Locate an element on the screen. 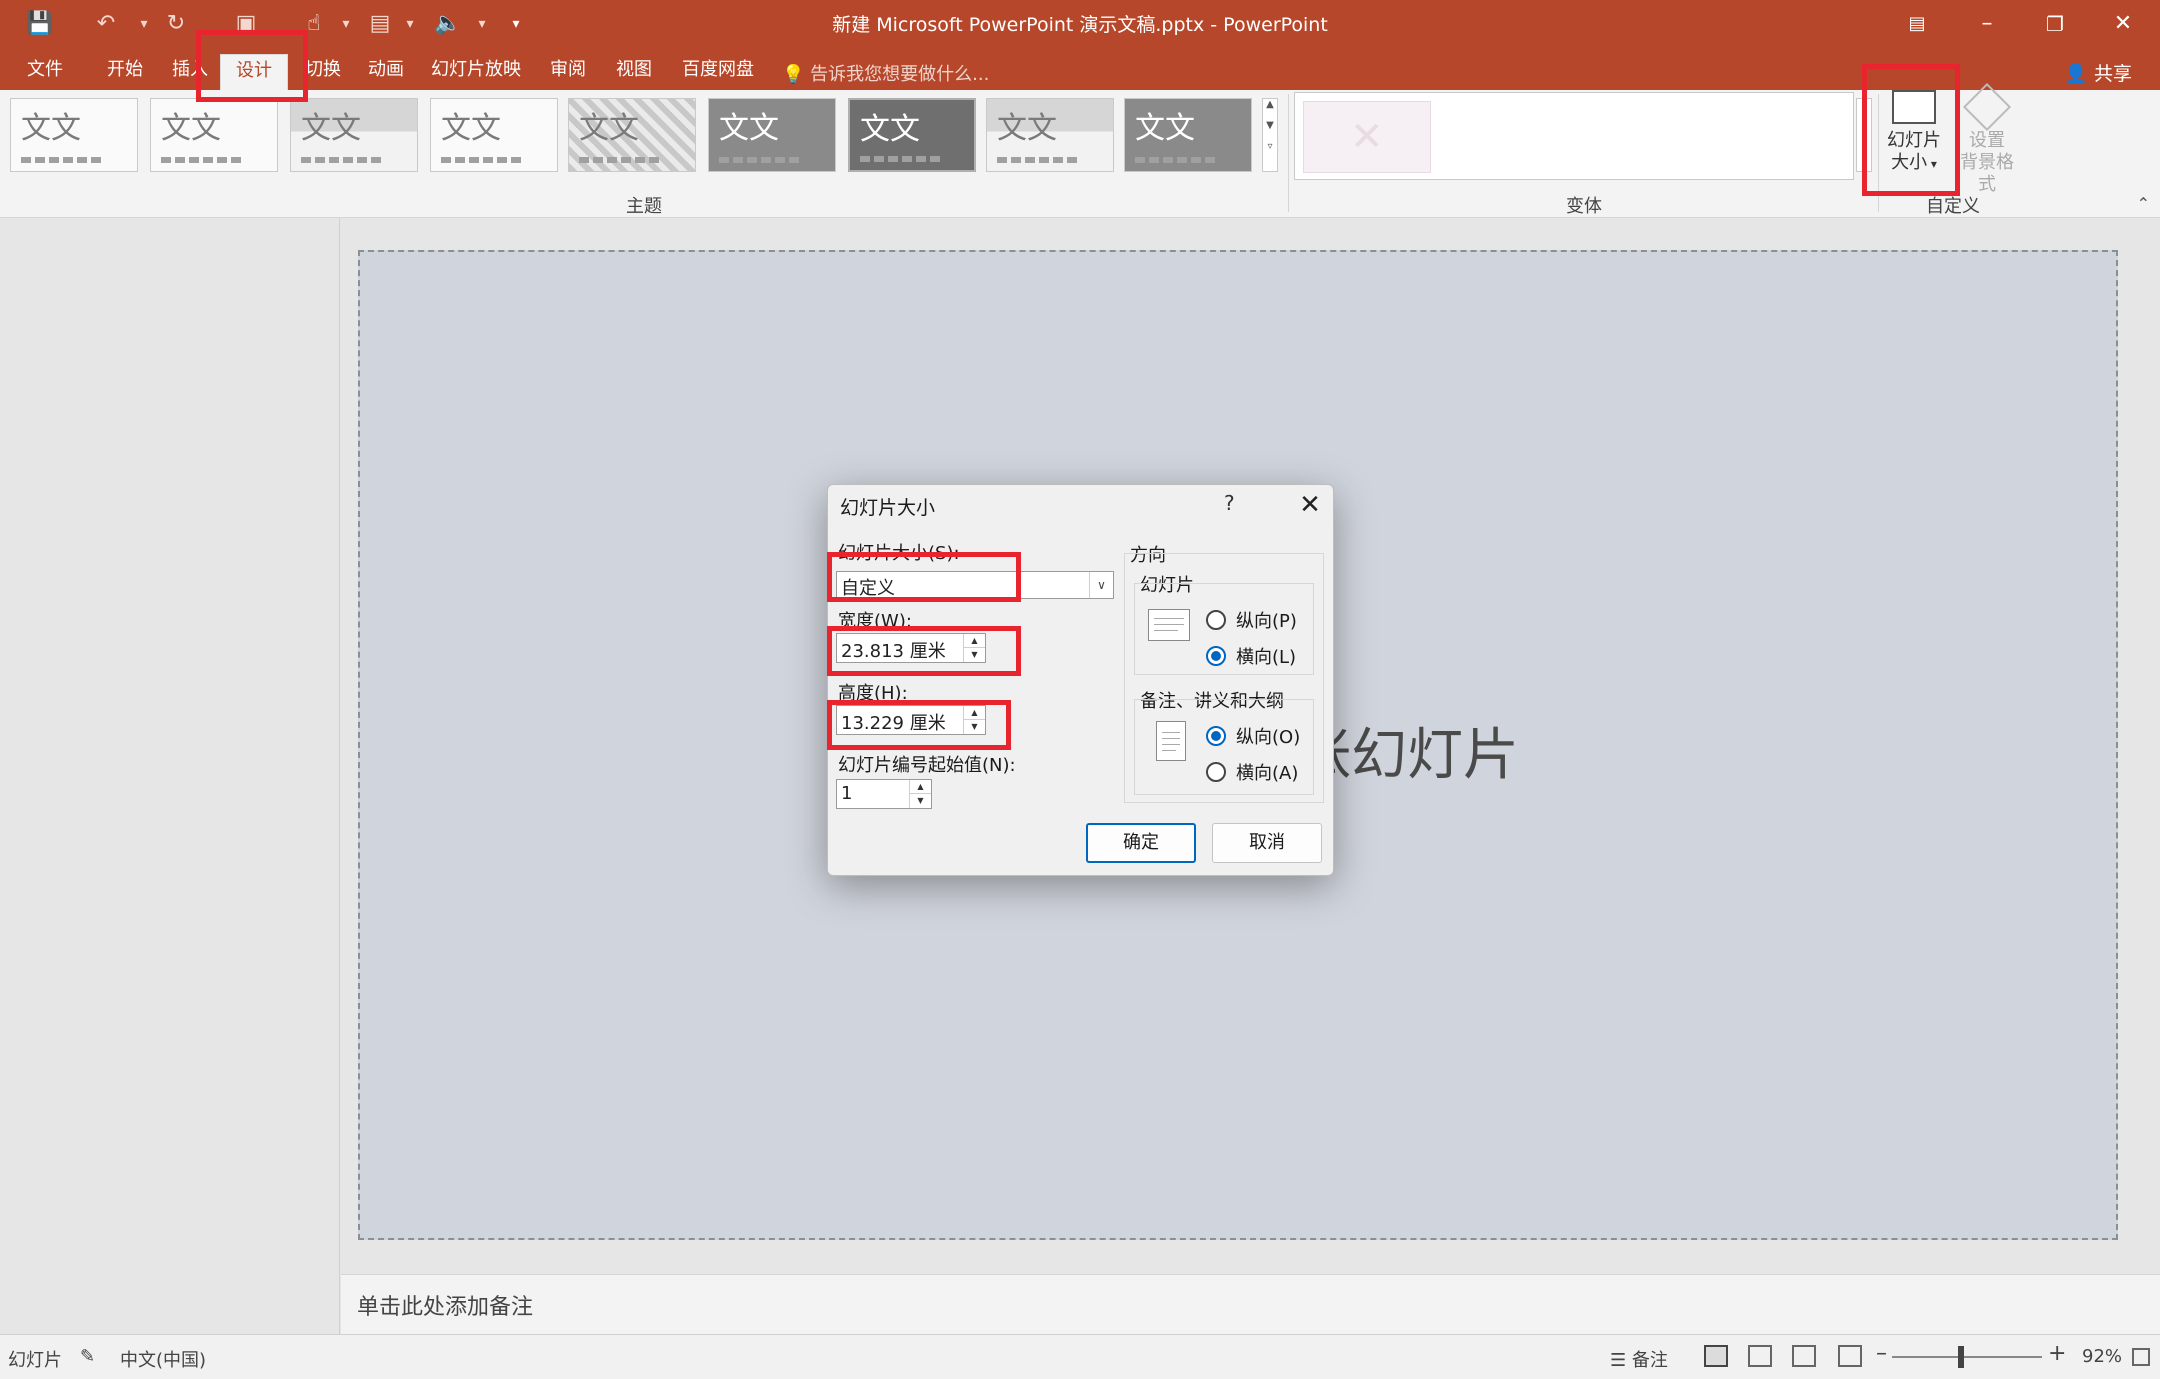 The height and width of the screenshot is (1379, 2160). ribbon-display-options-icon: ▤ is located at coordinates (1917, 24).